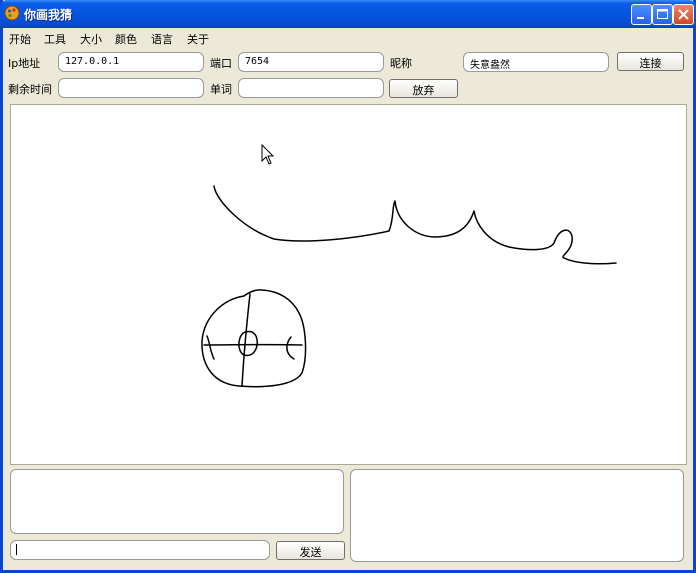  What do you see at coordinates (131, 88) in the screenshot?
I see `time-field` at bounding box center [131, 88].